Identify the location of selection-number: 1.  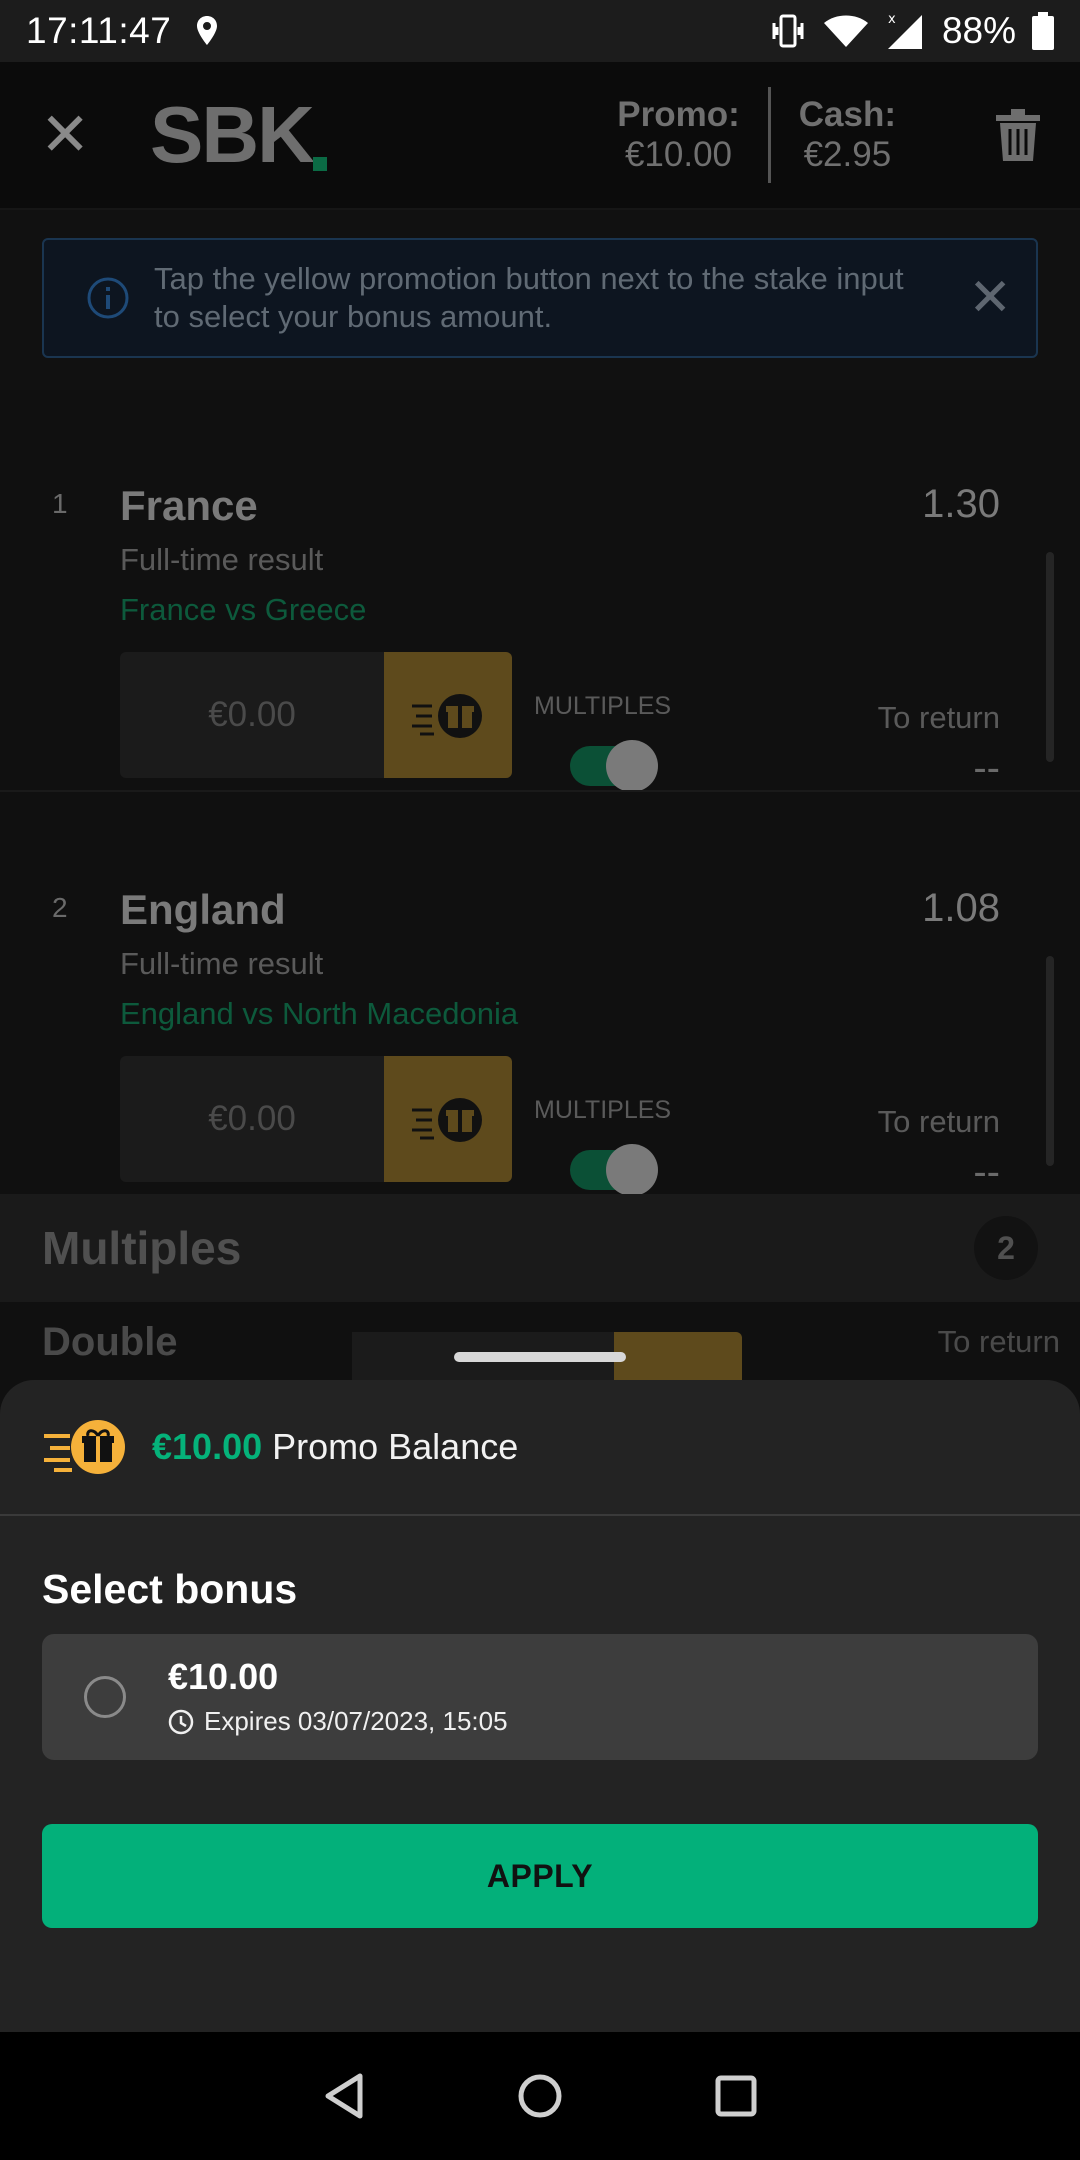
(60, 503).